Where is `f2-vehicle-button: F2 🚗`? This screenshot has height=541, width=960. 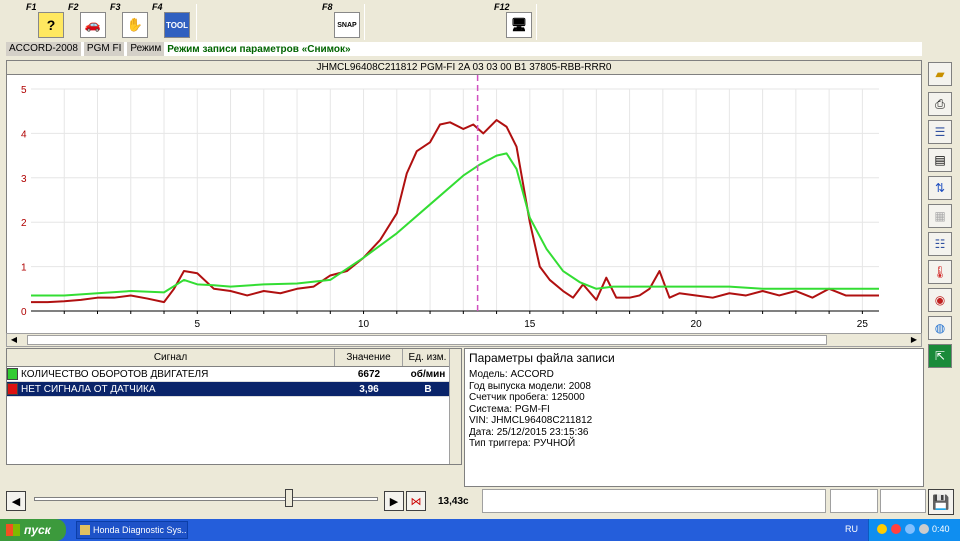
f2-vehicle-button: F2 🚗 is located at coordinates (88, 21).